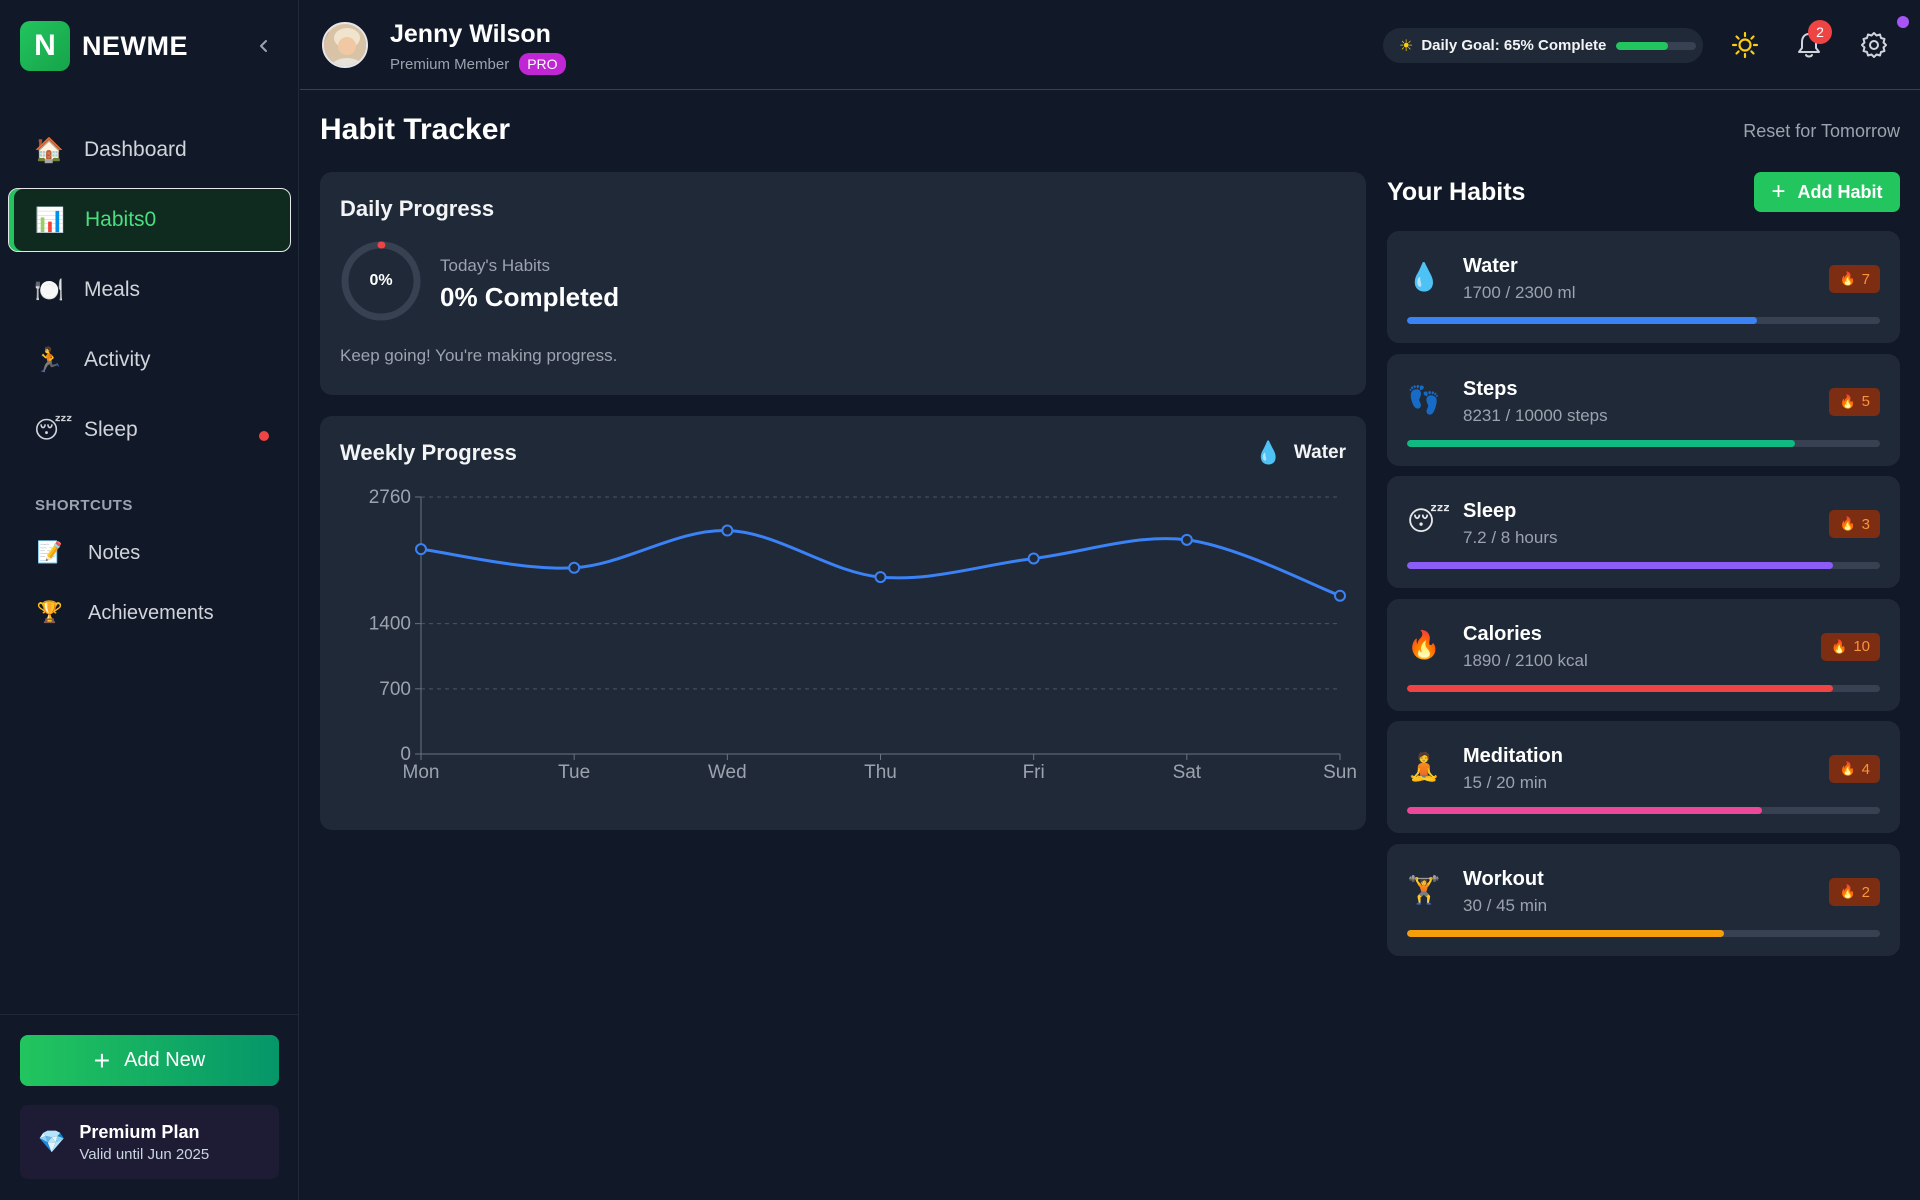 The width and height of the screenshot is (1920, 1200). I want to click on progress-message: Keep going! You're making progress., so click(479, 355).